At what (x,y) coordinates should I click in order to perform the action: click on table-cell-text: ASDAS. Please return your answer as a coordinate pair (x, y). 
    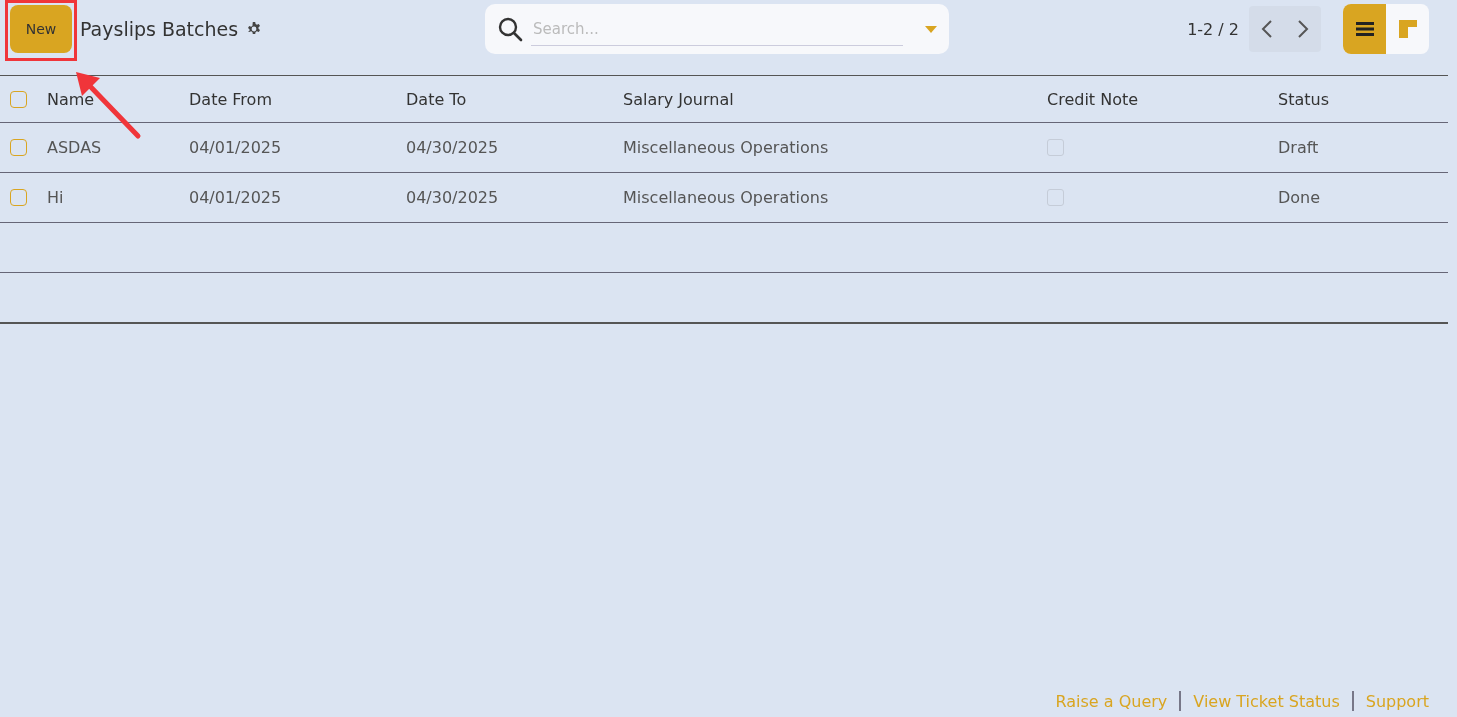
    Looking at the image, I should click on (75, 147).